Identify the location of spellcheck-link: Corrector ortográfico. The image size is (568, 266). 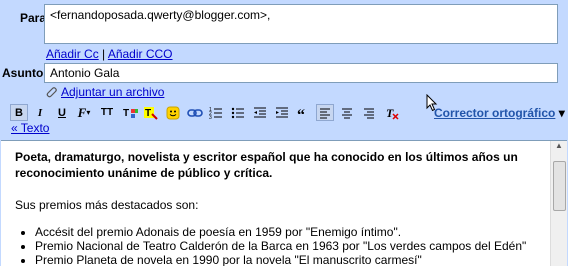
(494, 113).